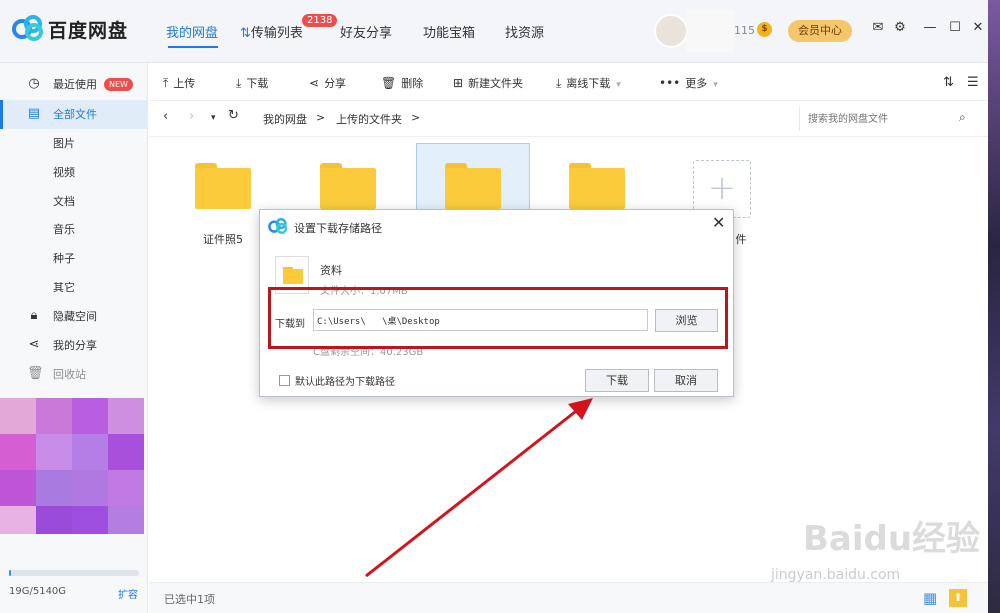  I want to click on upload-button: ⤒ 上传, so click(179, 83).